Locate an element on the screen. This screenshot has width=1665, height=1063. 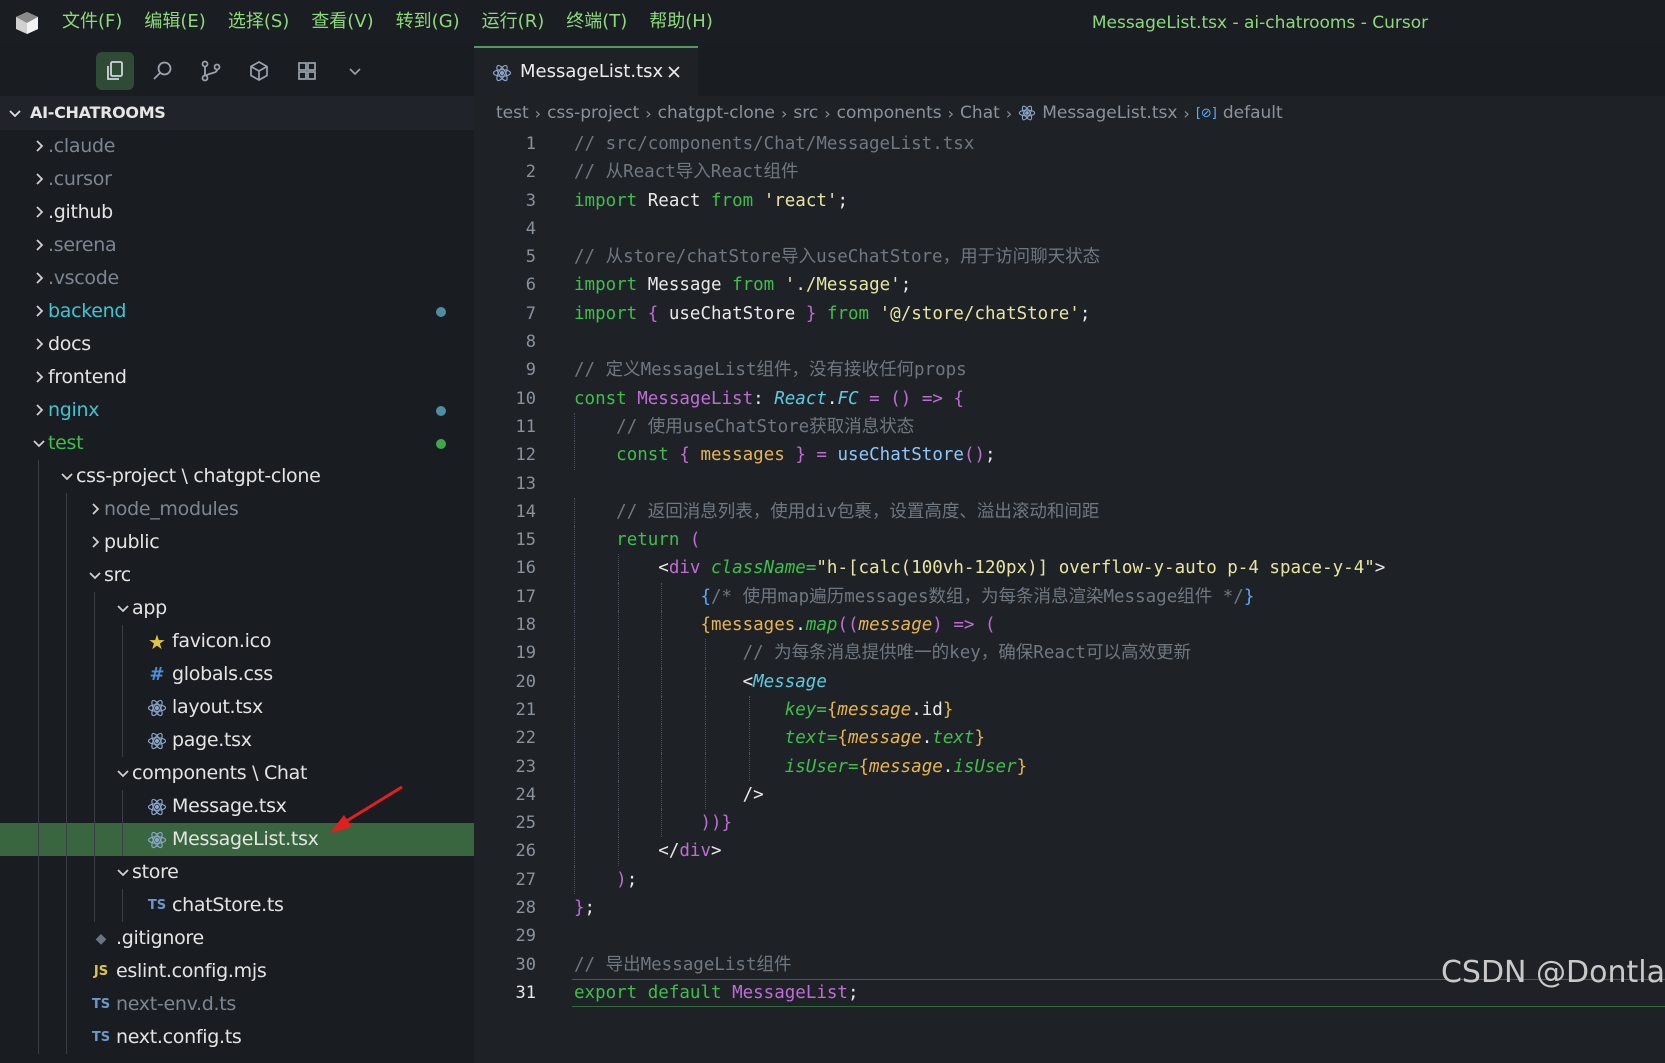
breadcrumb-item: MessageList.tsx is located at coordinates (1109, 113).